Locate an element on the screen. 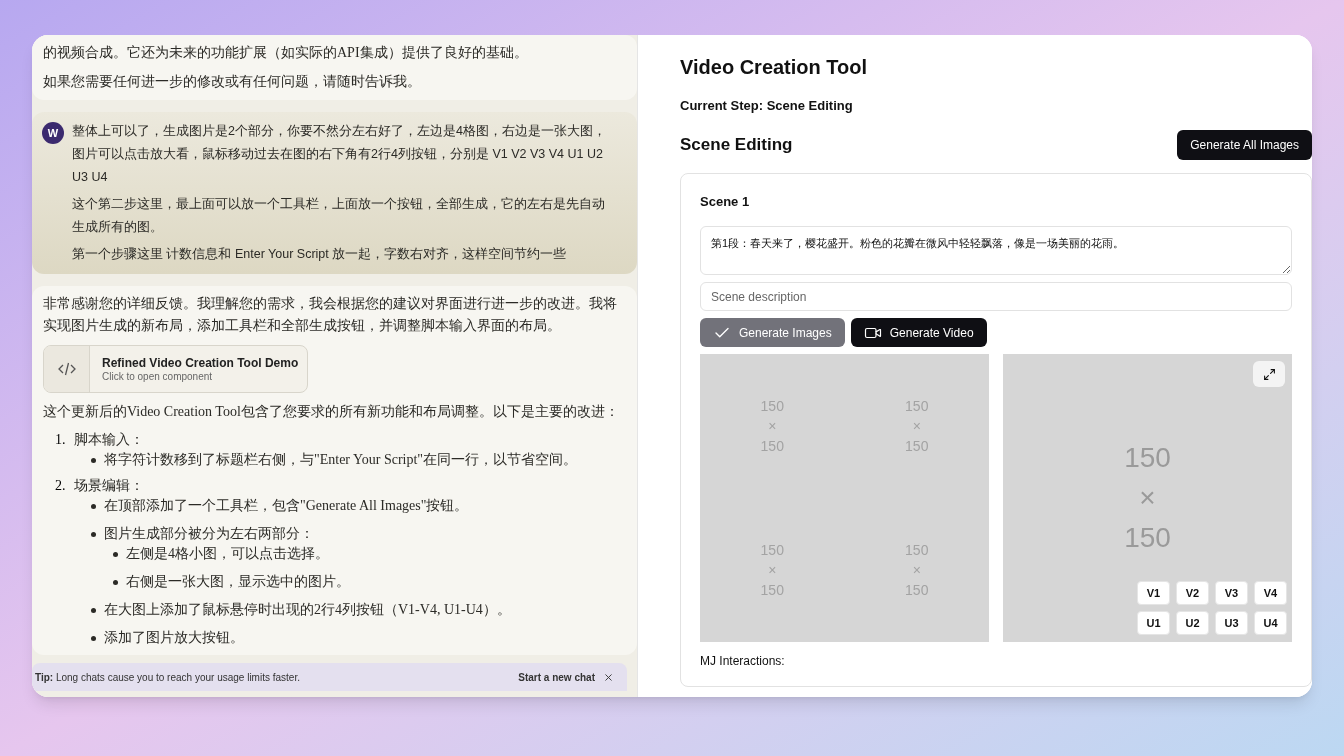 Image resolution: width=1344 pixels, height=756 pixels. list-item-text: 在顶部添加了一个工具栏，包含"Generate All Images"按钮。 is located at coordinates (286, 506).